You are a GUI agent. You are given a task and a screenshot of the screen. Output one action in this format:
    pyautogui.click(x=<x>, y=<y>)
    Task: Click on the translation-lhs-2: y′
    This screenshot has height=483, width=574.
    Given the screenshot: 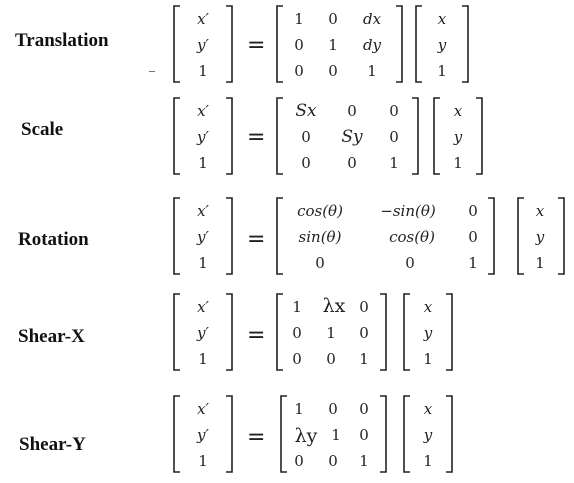 What is the action you would take?
    pyautogui.click(x=202, y=45)
    